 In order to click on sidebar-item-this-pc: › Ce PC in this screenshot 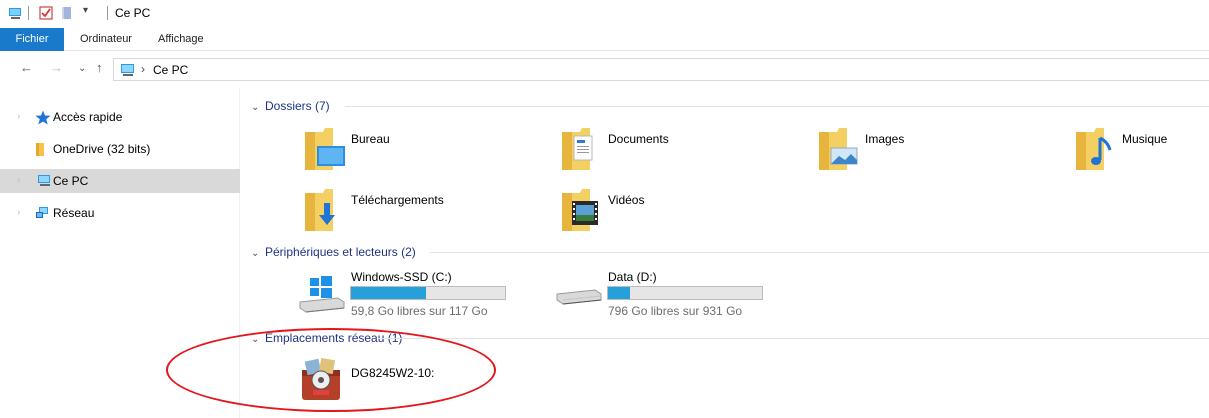, I will do `click(120, 181)`.